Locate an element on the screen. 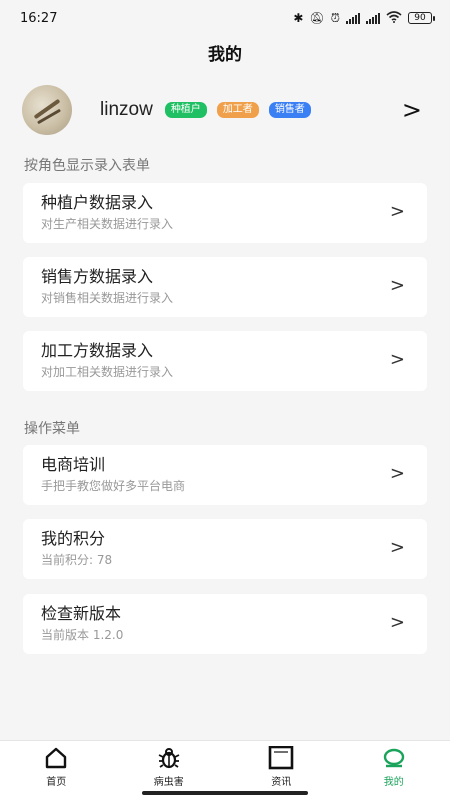 Image resolution: width=450 pixels, height=800 pixels. role-tag-processor: 加工者 is located at coordinates (237, 110).